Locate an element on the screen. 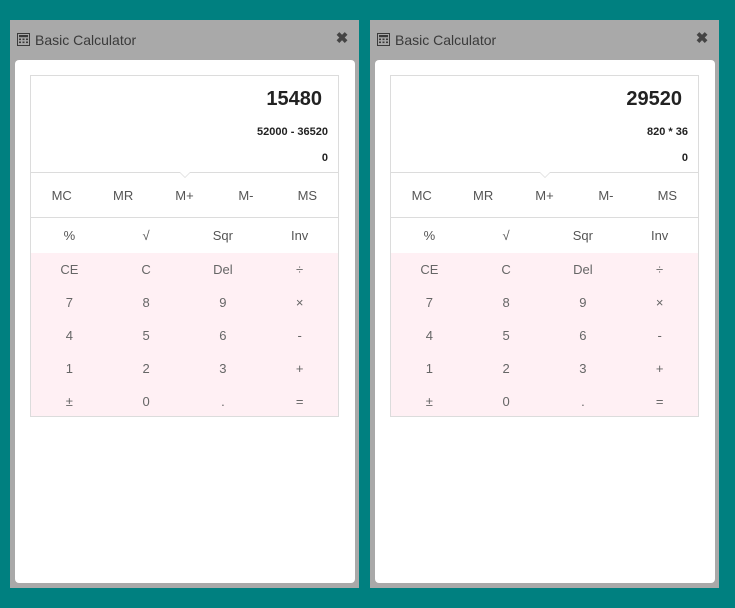 This screenshot has height=608, width=735. result-value: 15480 is located at coordinates (294, 99).